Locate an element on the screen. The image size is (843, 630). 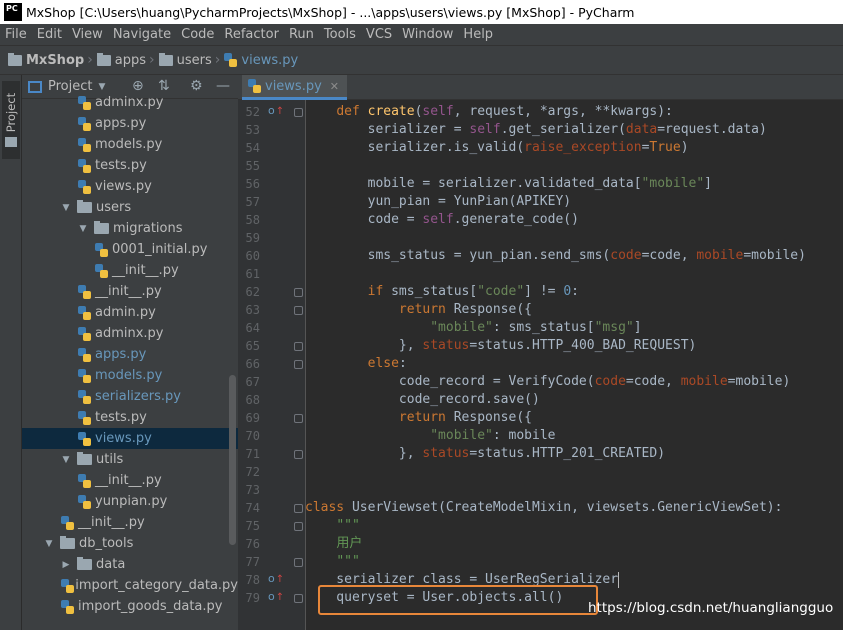
tree-file: 0001_initial.py is located at coordinates (130, 249).